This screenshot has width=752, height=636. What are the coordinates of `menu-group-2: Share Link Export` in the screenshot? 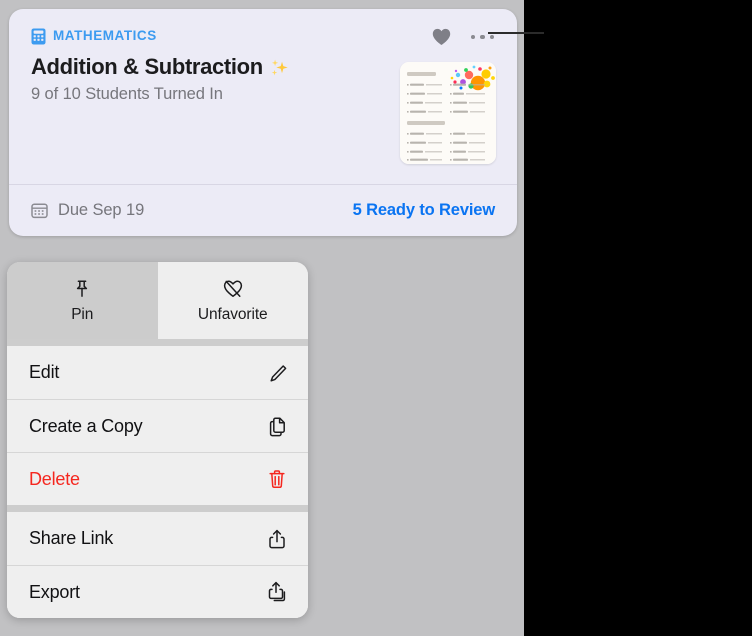 It's located at (157, 565).